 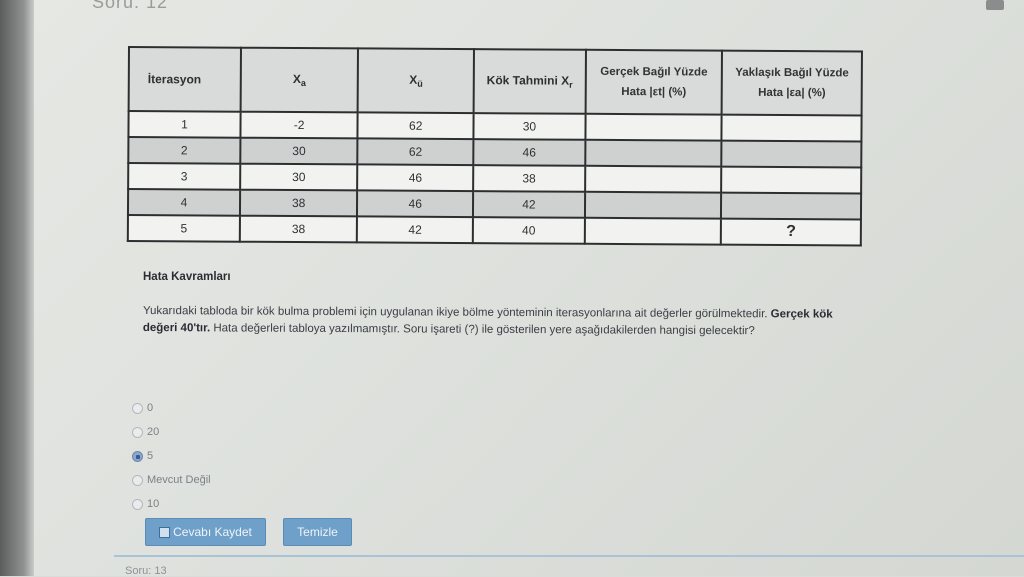 What do you see at coordinates (183, 202) in the screenshot?
I see `cell-iteration: 4` at bounding box center [183, 202].